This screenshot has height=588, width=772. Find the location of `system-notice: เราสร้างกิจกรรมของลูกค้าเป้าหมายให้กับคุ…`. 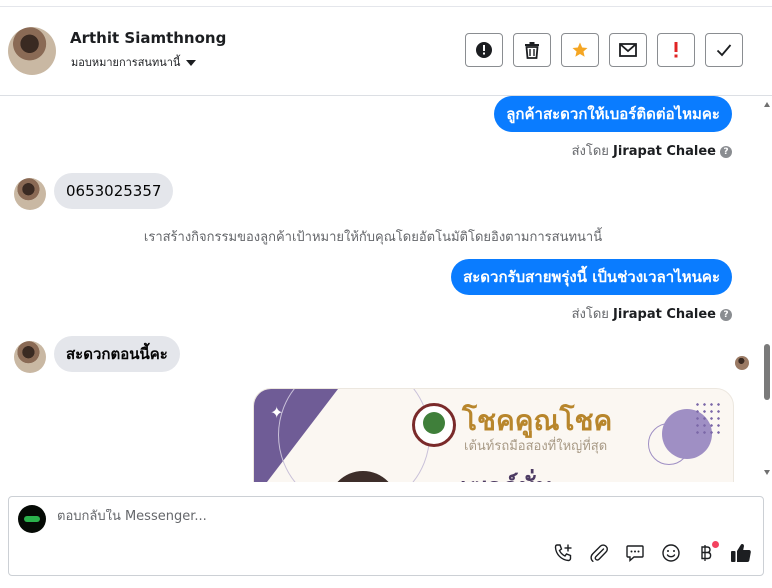

system-notice: เราสร้างกิจกรรมของลูกค้าเป้าหมายให้กับคุ… is located at coordinates (373, 237).